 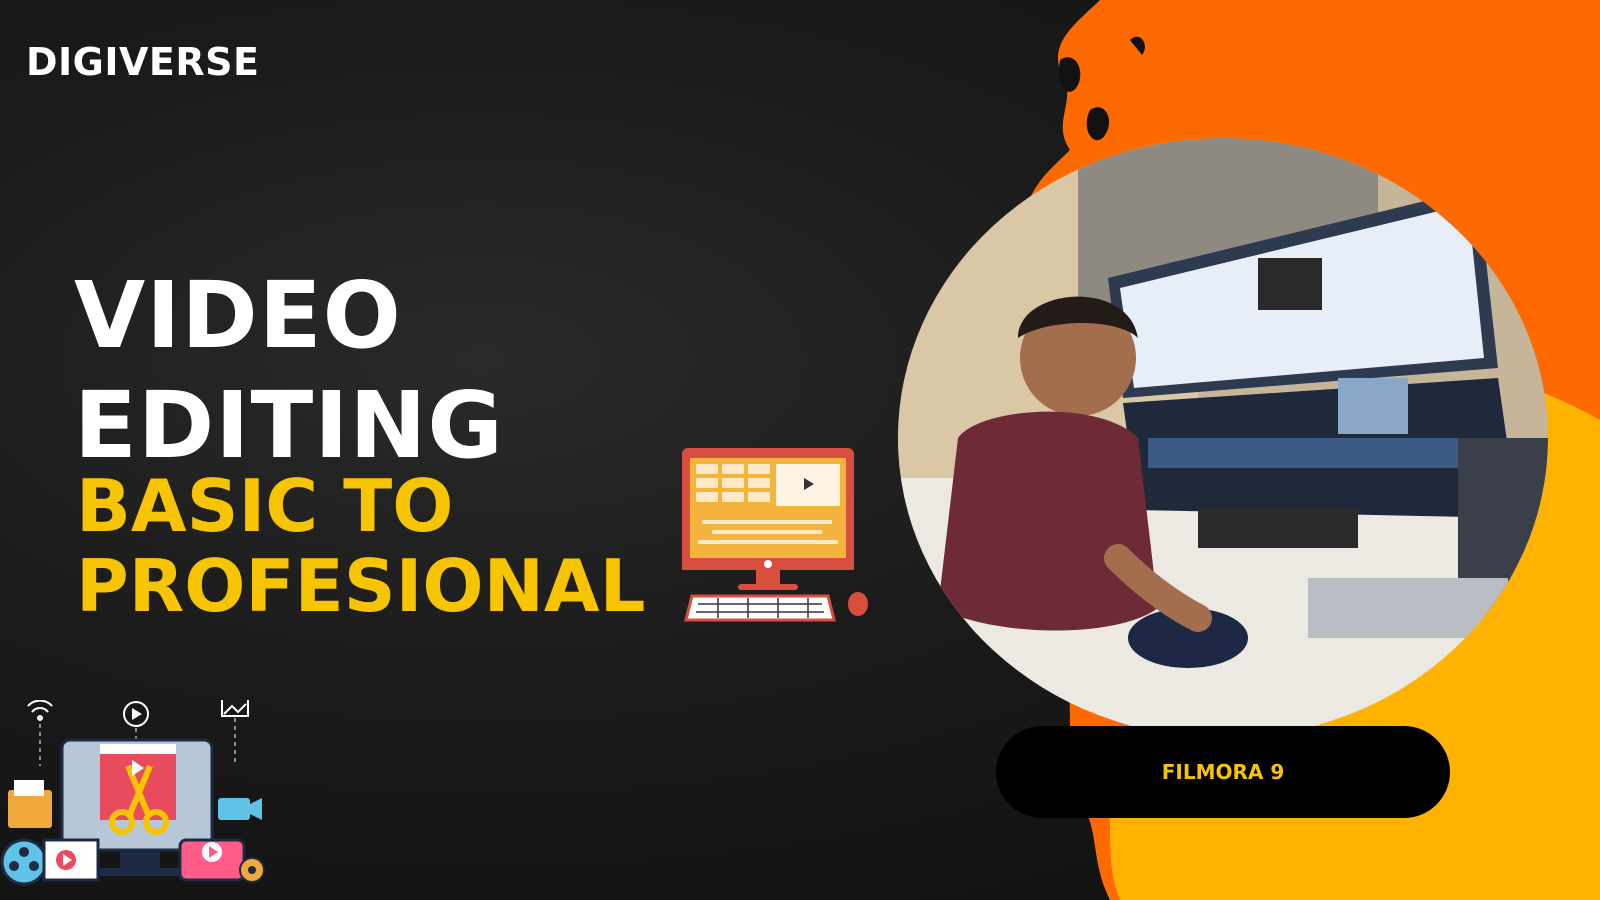 What do you see at coordinates (238, 315) in the screenshot?
I see `headline-line-1: VIDEO` at bounding box center [238, 315].